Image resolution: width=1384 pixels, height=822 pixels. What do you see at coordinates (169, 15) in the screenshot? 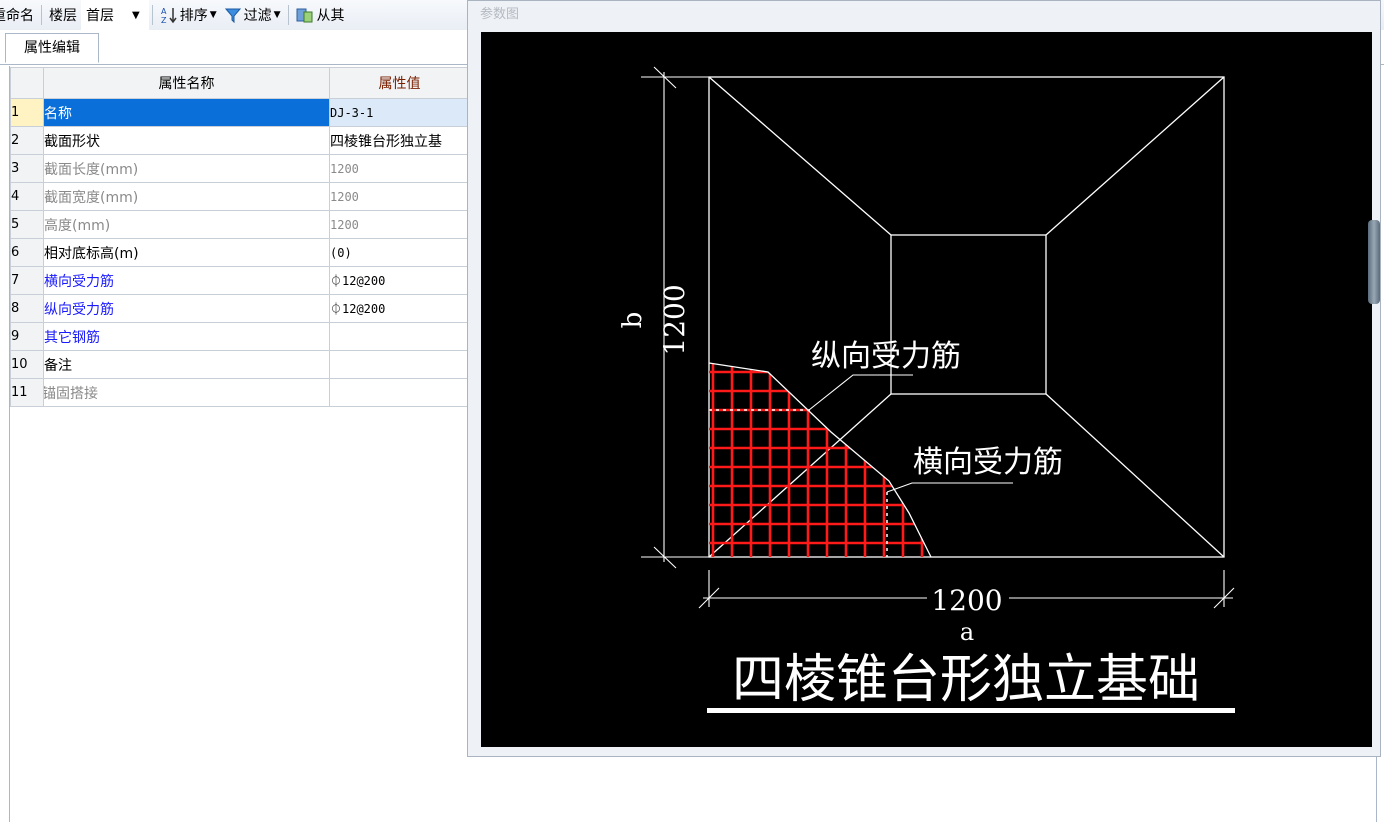
I see `sort-az-icon: A Z` at bounding box center [169, 15].